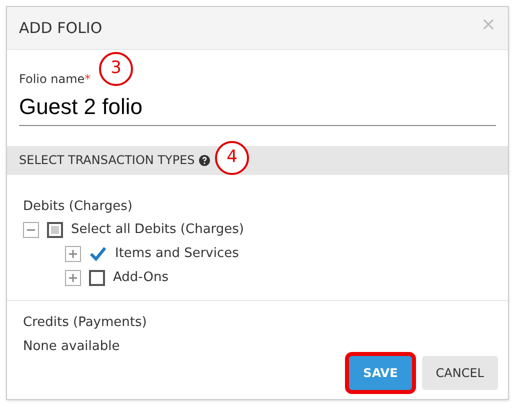 The width and height of the screenshot is (515, 409). What do you see at coordinates (157, 230) in the screenshot?
I see `tree-item-label: Select all Debits (Charges)` at bounding box center [157, 230].